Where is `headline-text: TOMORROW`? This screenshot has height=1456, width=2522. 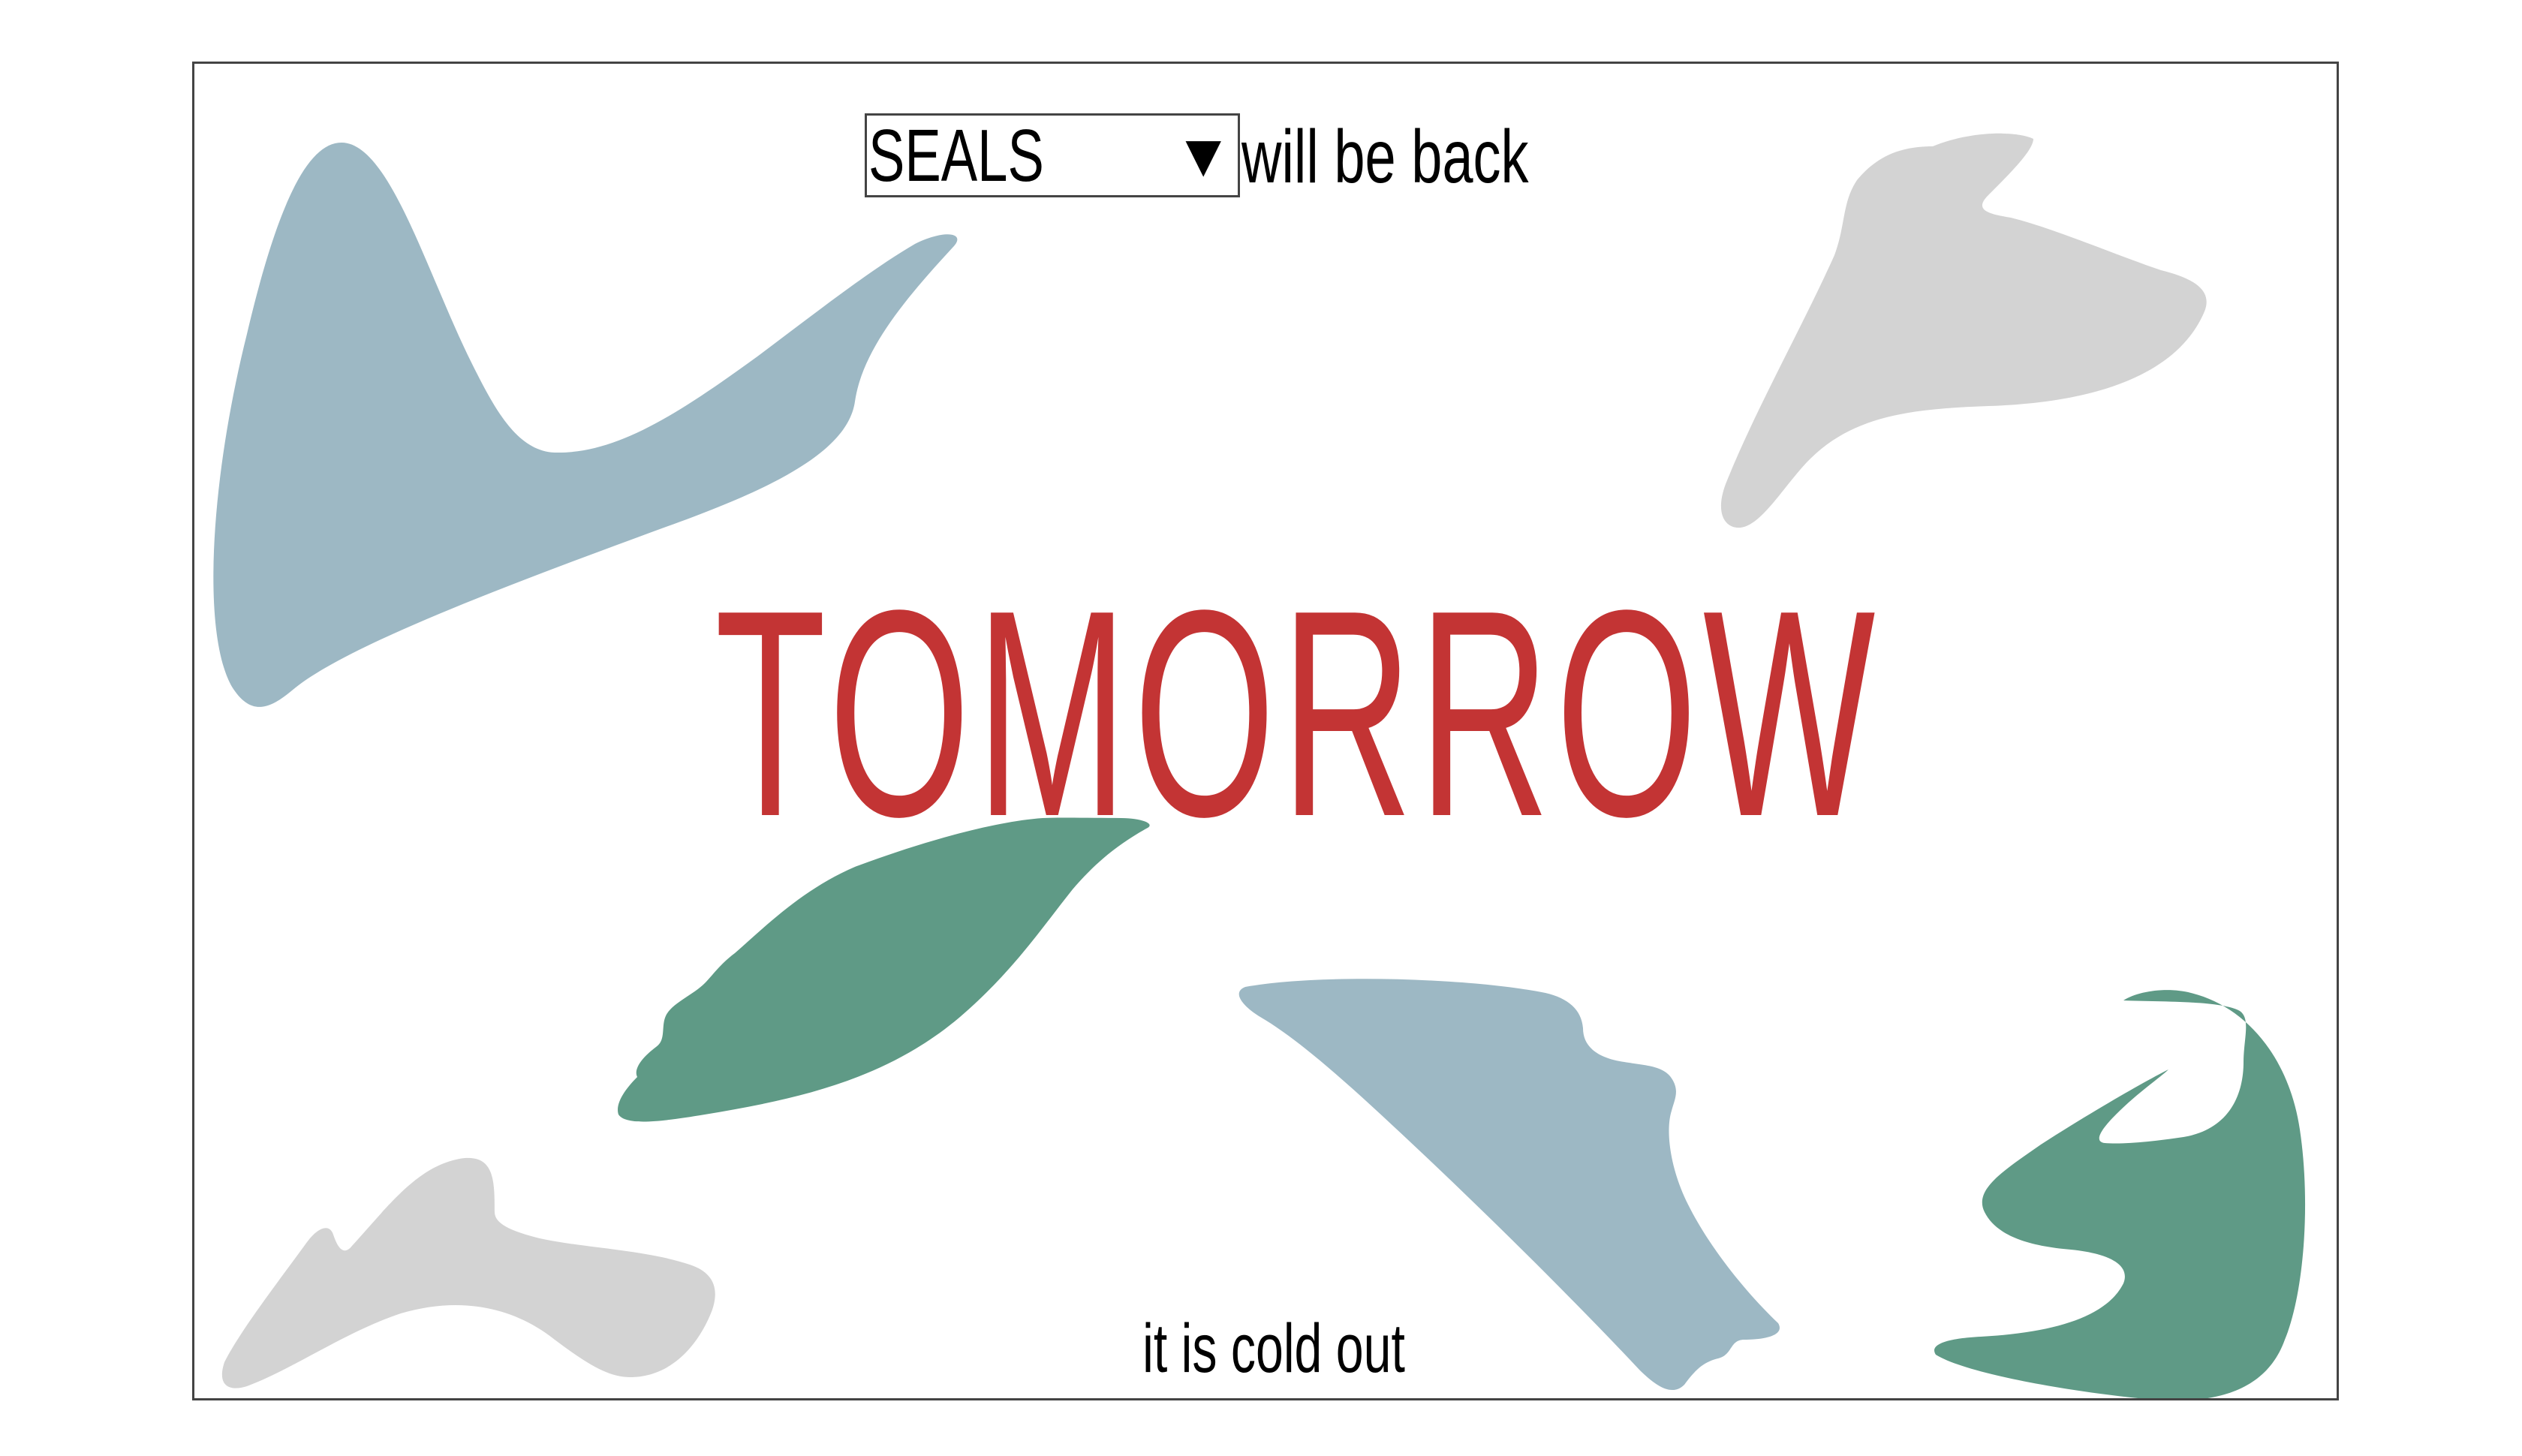 headline-text: TOMORROW is located at coordinates (1298, 713).